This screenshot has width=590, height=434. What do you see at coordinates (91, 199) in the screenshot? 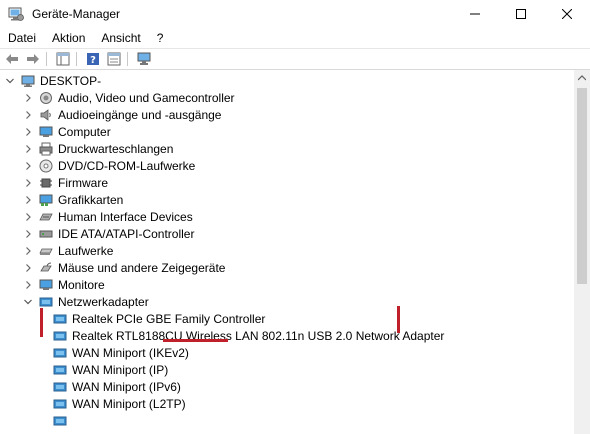
I see `category-label: Grafikkarten` at bounding box center [91, 199].